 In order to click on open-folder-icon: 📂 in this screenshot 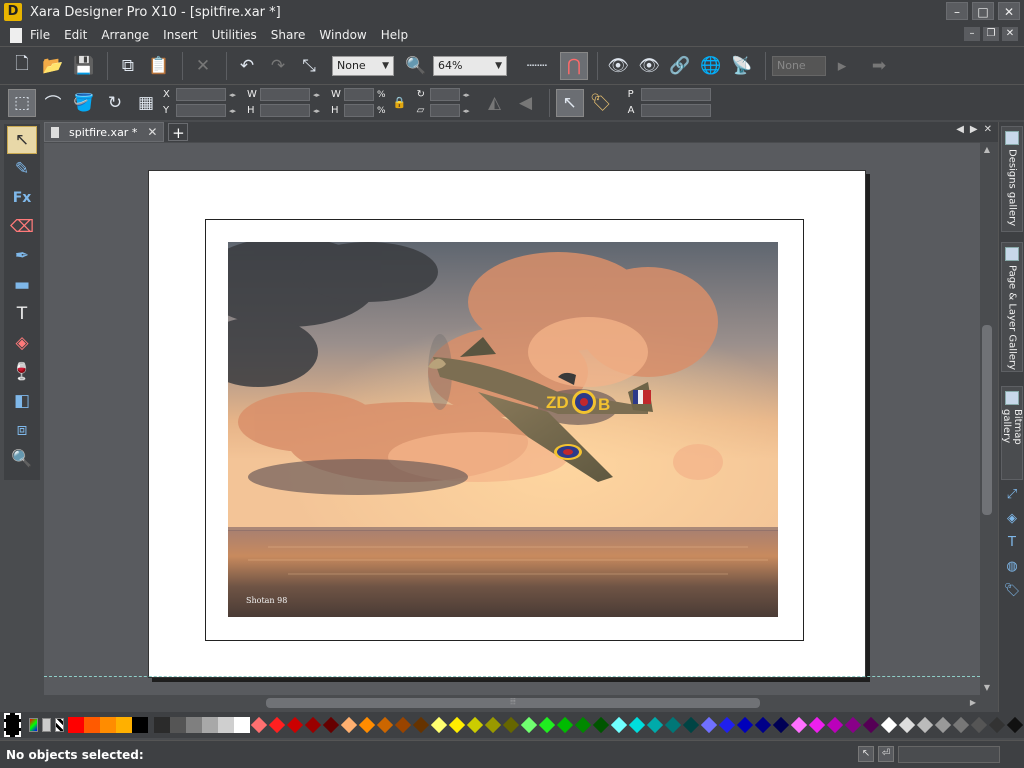, I will do `click(53, 66)`.